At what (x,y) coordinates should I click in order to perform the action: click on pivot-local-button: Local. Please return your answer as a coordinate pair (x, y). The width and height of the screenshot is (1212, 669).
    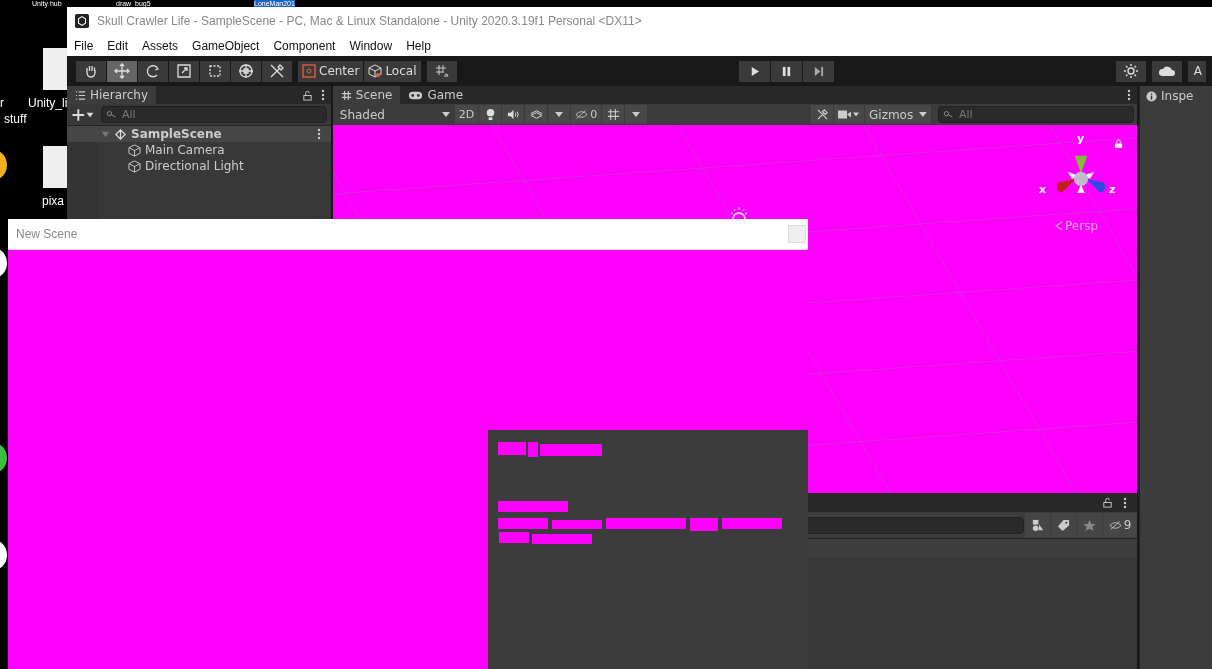
    Looking at the image, I should click on (392, 71).